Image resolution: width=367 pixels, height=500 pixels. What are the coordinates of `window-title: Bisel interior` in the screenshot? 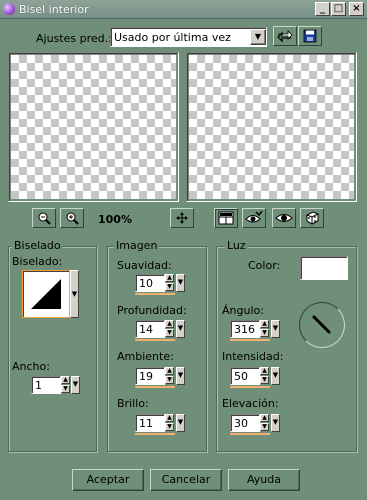 It's located at (54, 9).